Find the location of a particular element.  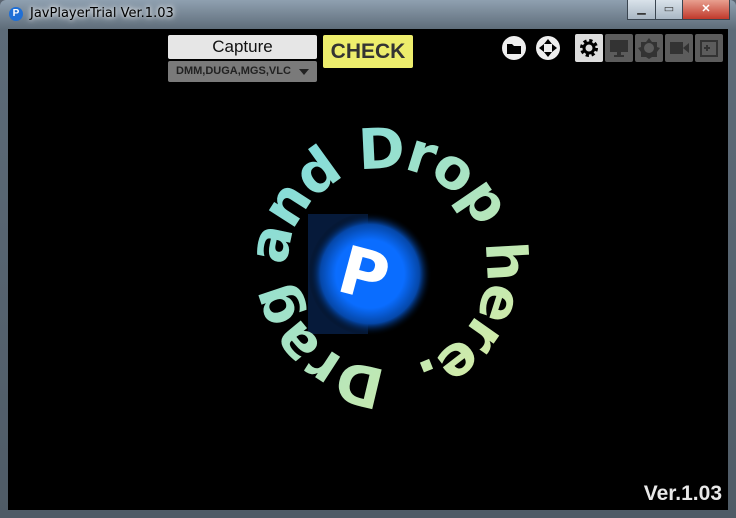

logo: P is located at coordinates (370, 274).